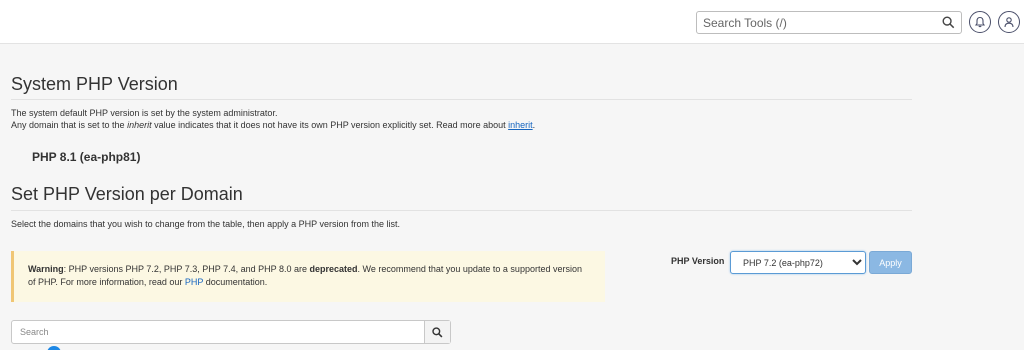  Describe the element at coordinates (520, 125) in the screenshot. I see `inherit-link: inherit` at that location.